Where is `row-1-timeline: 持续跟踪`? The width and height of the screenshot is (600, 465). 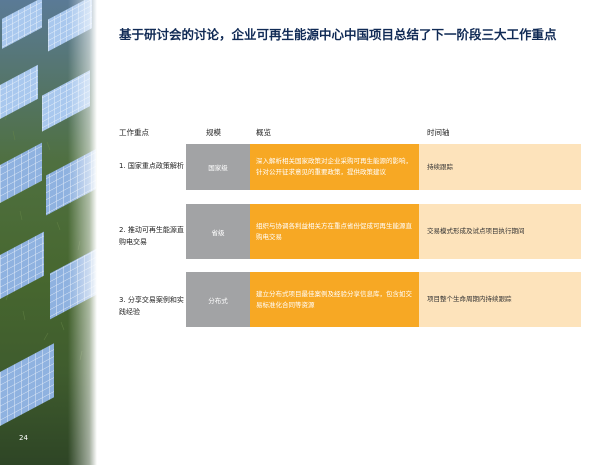
row-1-timeline: 持续跟踪 is located at coordinates (500, 167).